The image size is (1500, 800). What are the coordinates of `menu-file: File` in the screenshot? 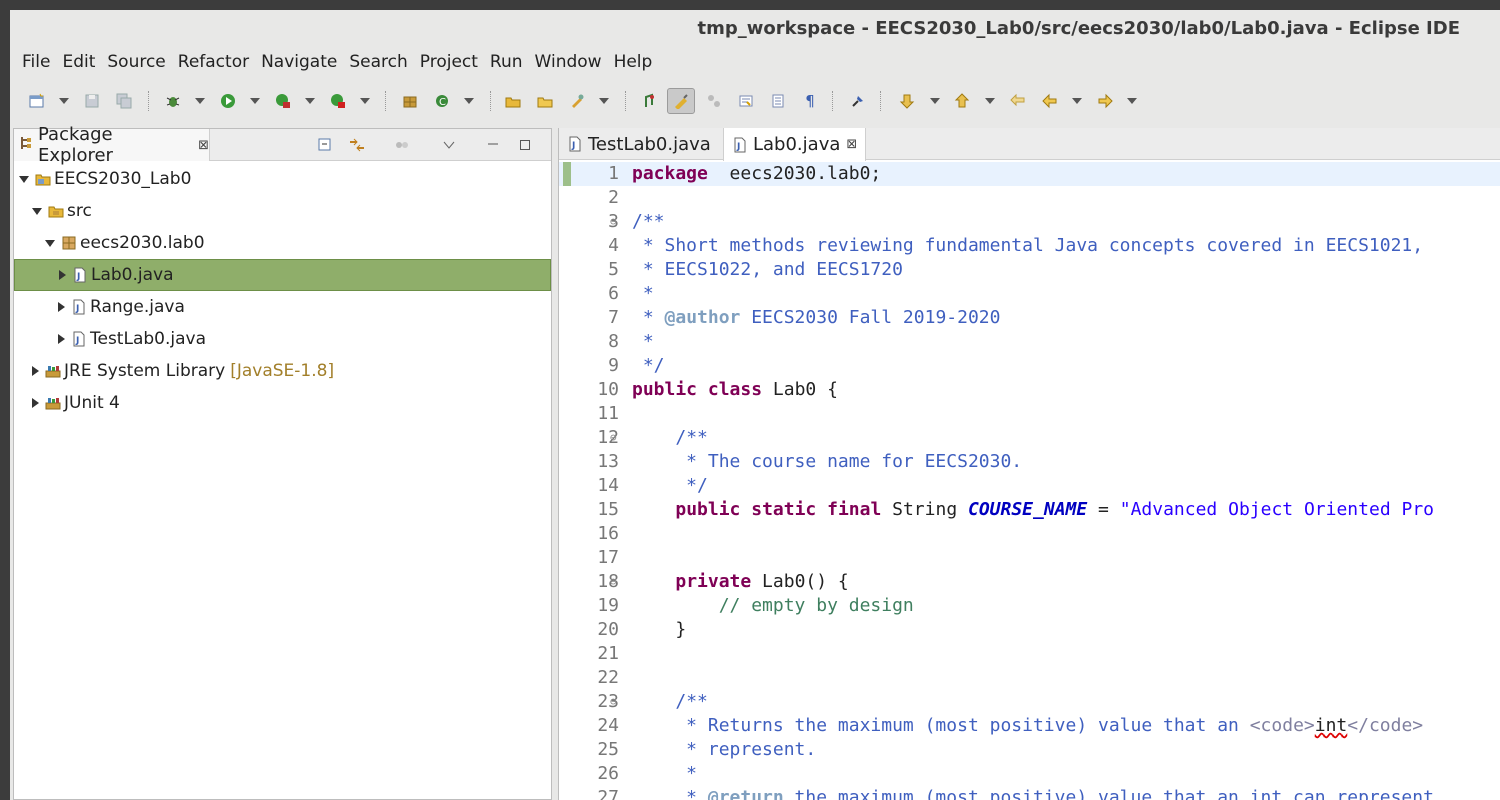 It's located at (36, 62).